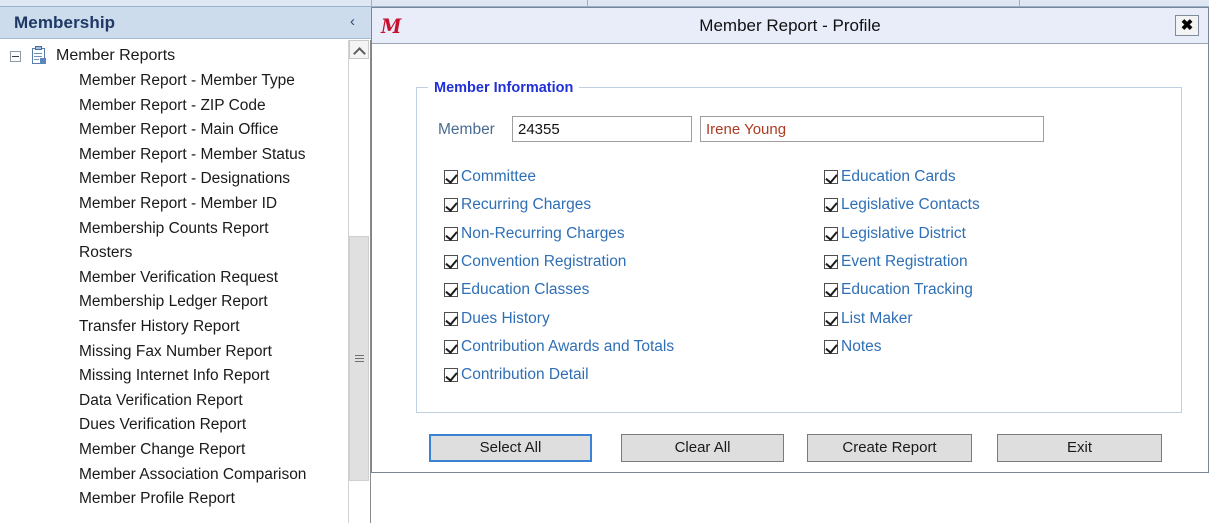  What do you see at coordinates (609, 318) in the screenshot?
I see `checkbox-row: Dues History` at bounding box center [609, 318].